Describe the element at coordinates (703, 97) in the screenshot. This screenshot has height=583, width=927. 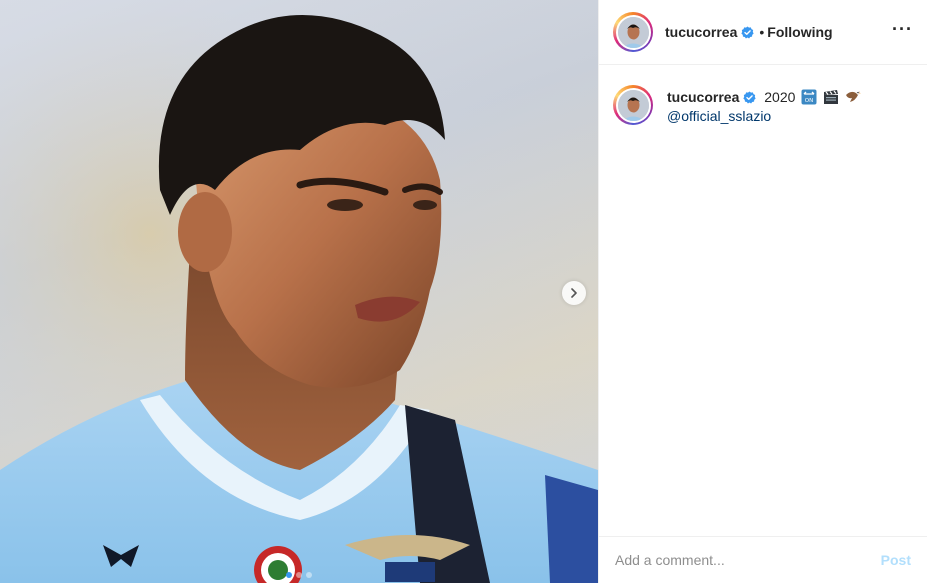
I see `caption-username: tucucorrea` at that location.